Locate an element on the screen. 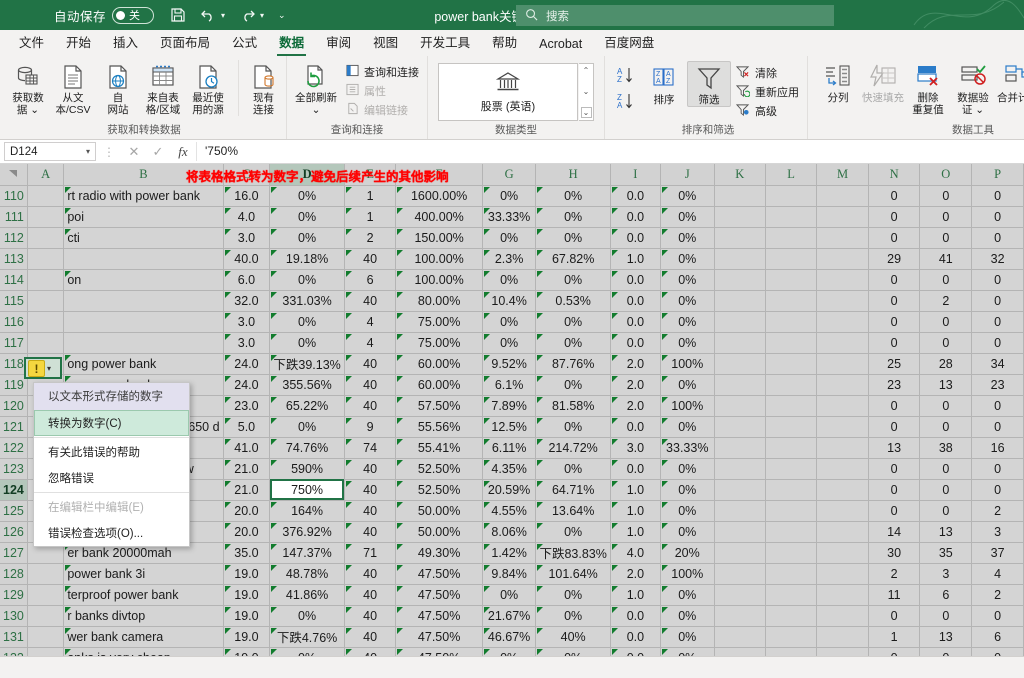 This screenshot has width=1024, height=678. cell-K119 is located at coordinates (740, 385).